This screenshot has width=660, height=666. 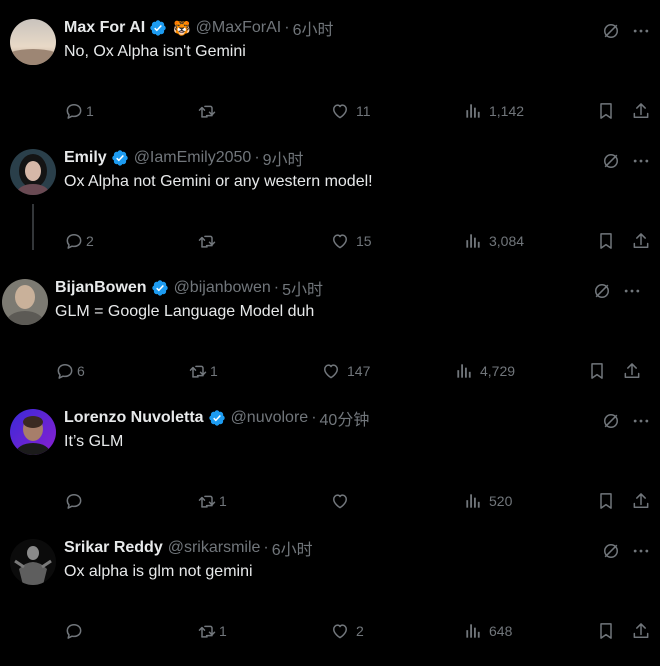 I want to click on views-button: 3,084, so click(x=493, y=241).